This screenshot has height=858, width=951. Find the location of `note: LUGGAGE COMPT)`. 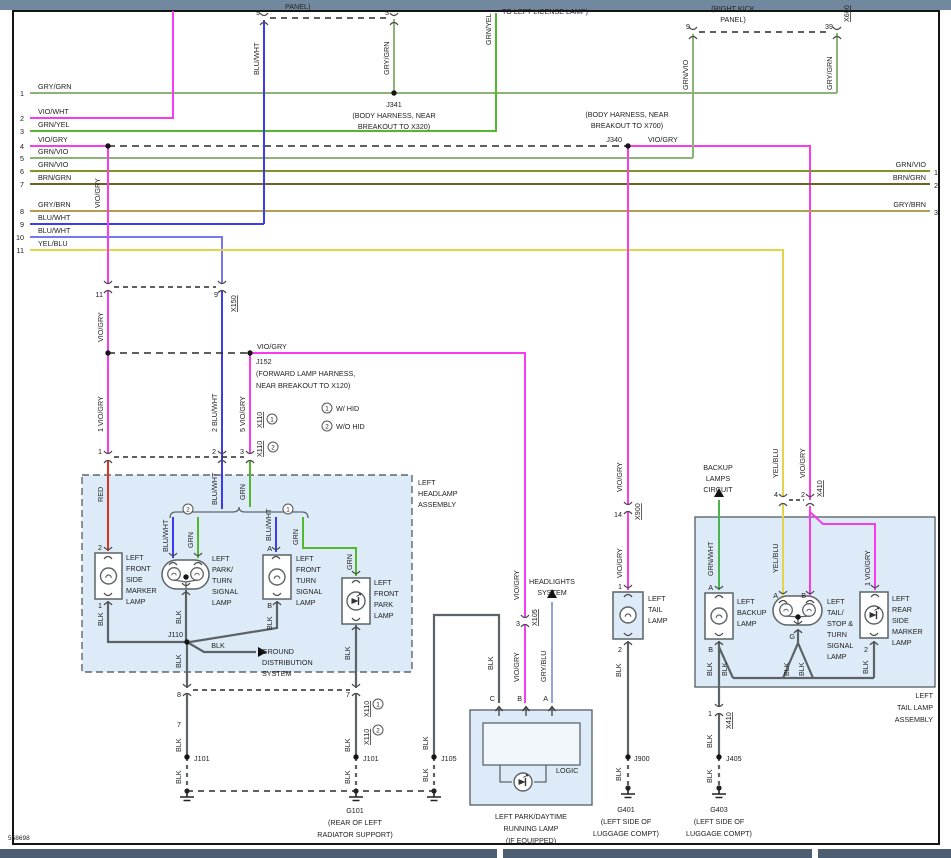

note: LUGGAGE COMPT) is located at coordinates (719, 833).